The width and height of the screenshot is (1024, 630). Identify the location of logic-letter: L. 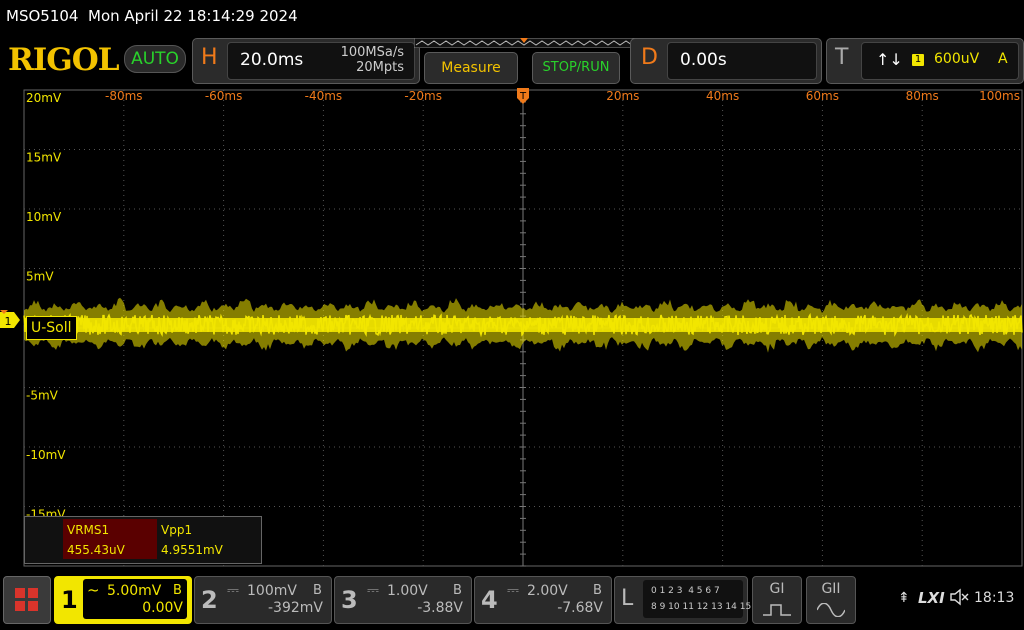
(627, 598).